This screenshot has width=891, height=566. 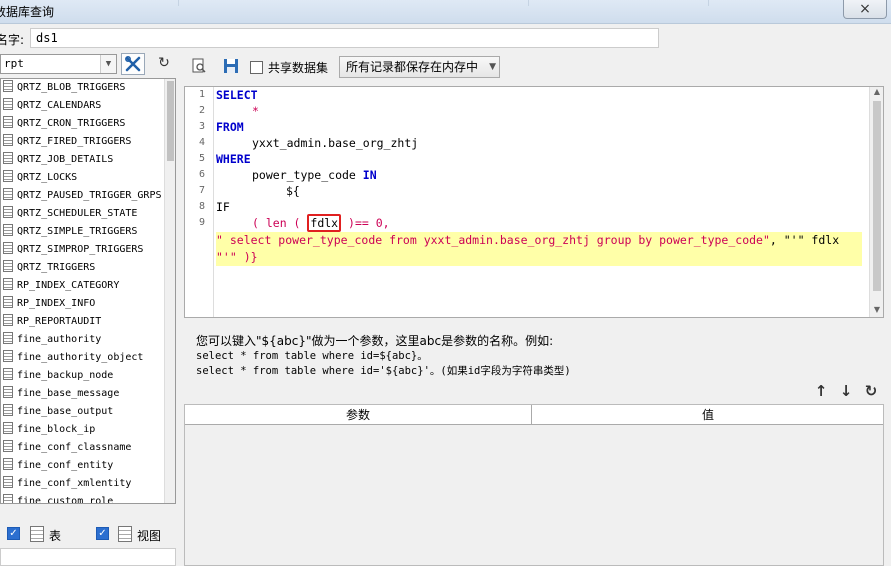 I want to click on code-keyword: WHERE, so click(x=233, y=159).